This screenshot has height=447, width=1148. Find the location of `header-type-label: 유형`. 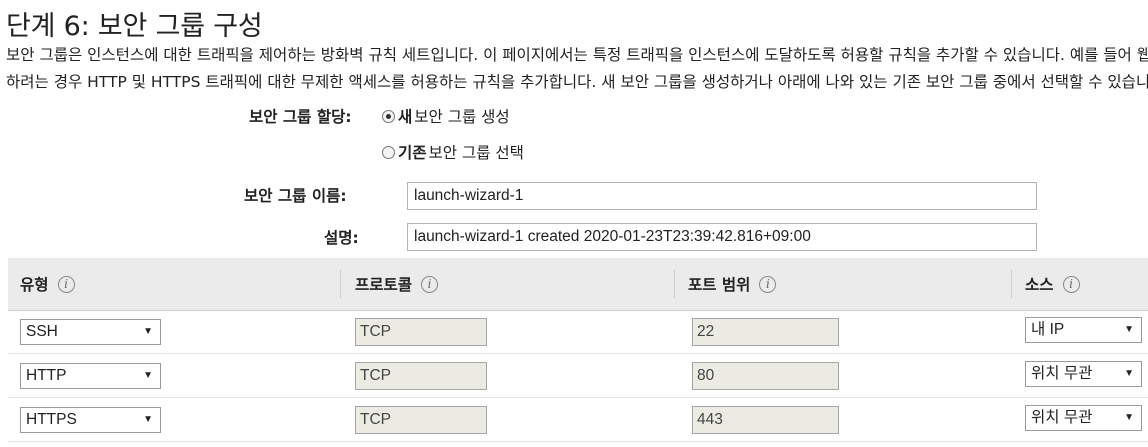

header-type-label: 유형 is located at coordinates (34, 285).